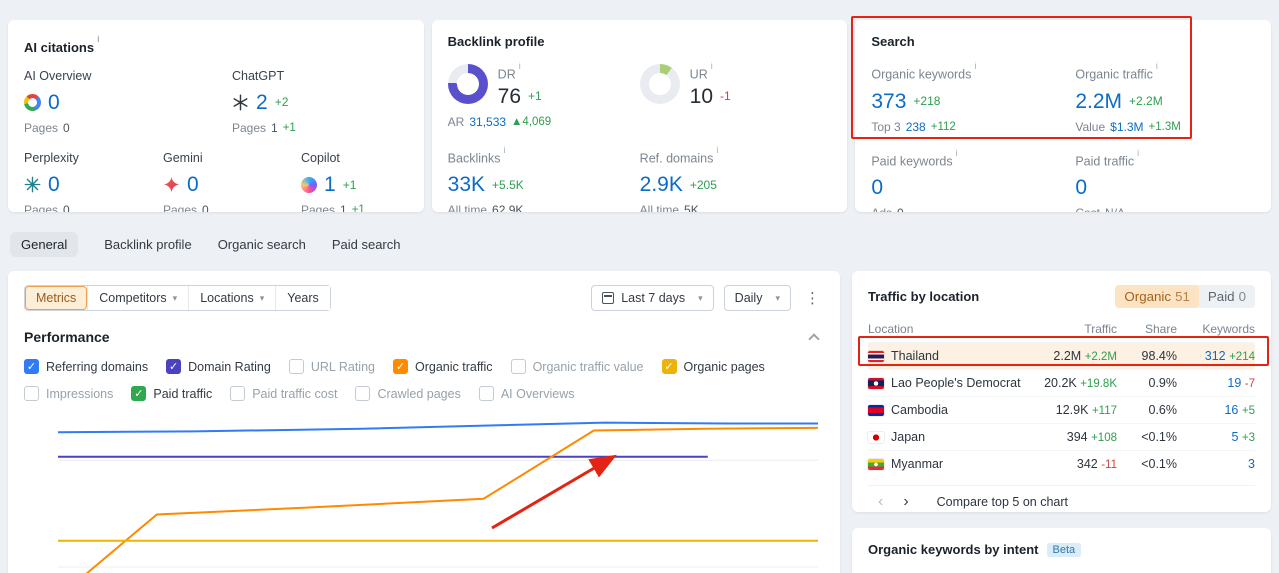 This screenshot has width=1279, height=573. Describe the element at coordinates (905, 502) in the screenshot. I see `next-page-icon: ›` at that location.